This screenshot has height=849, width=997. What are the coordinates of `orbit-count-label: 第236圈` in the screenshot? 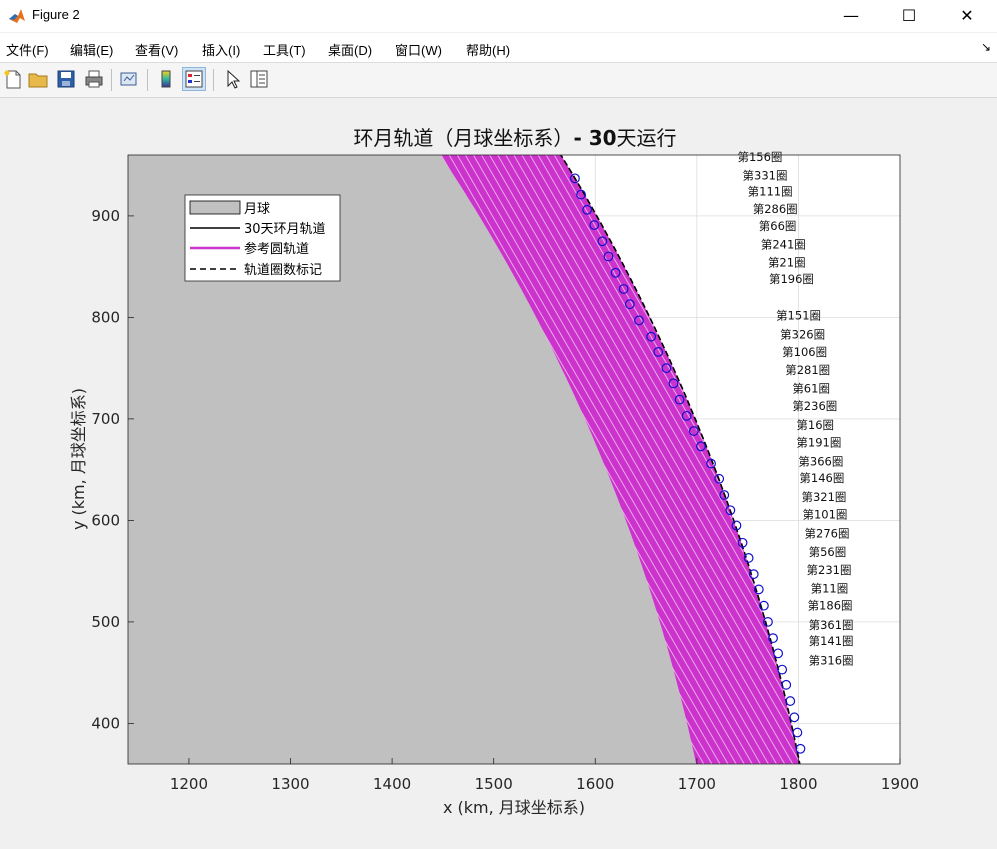 It's located at (814, 406).